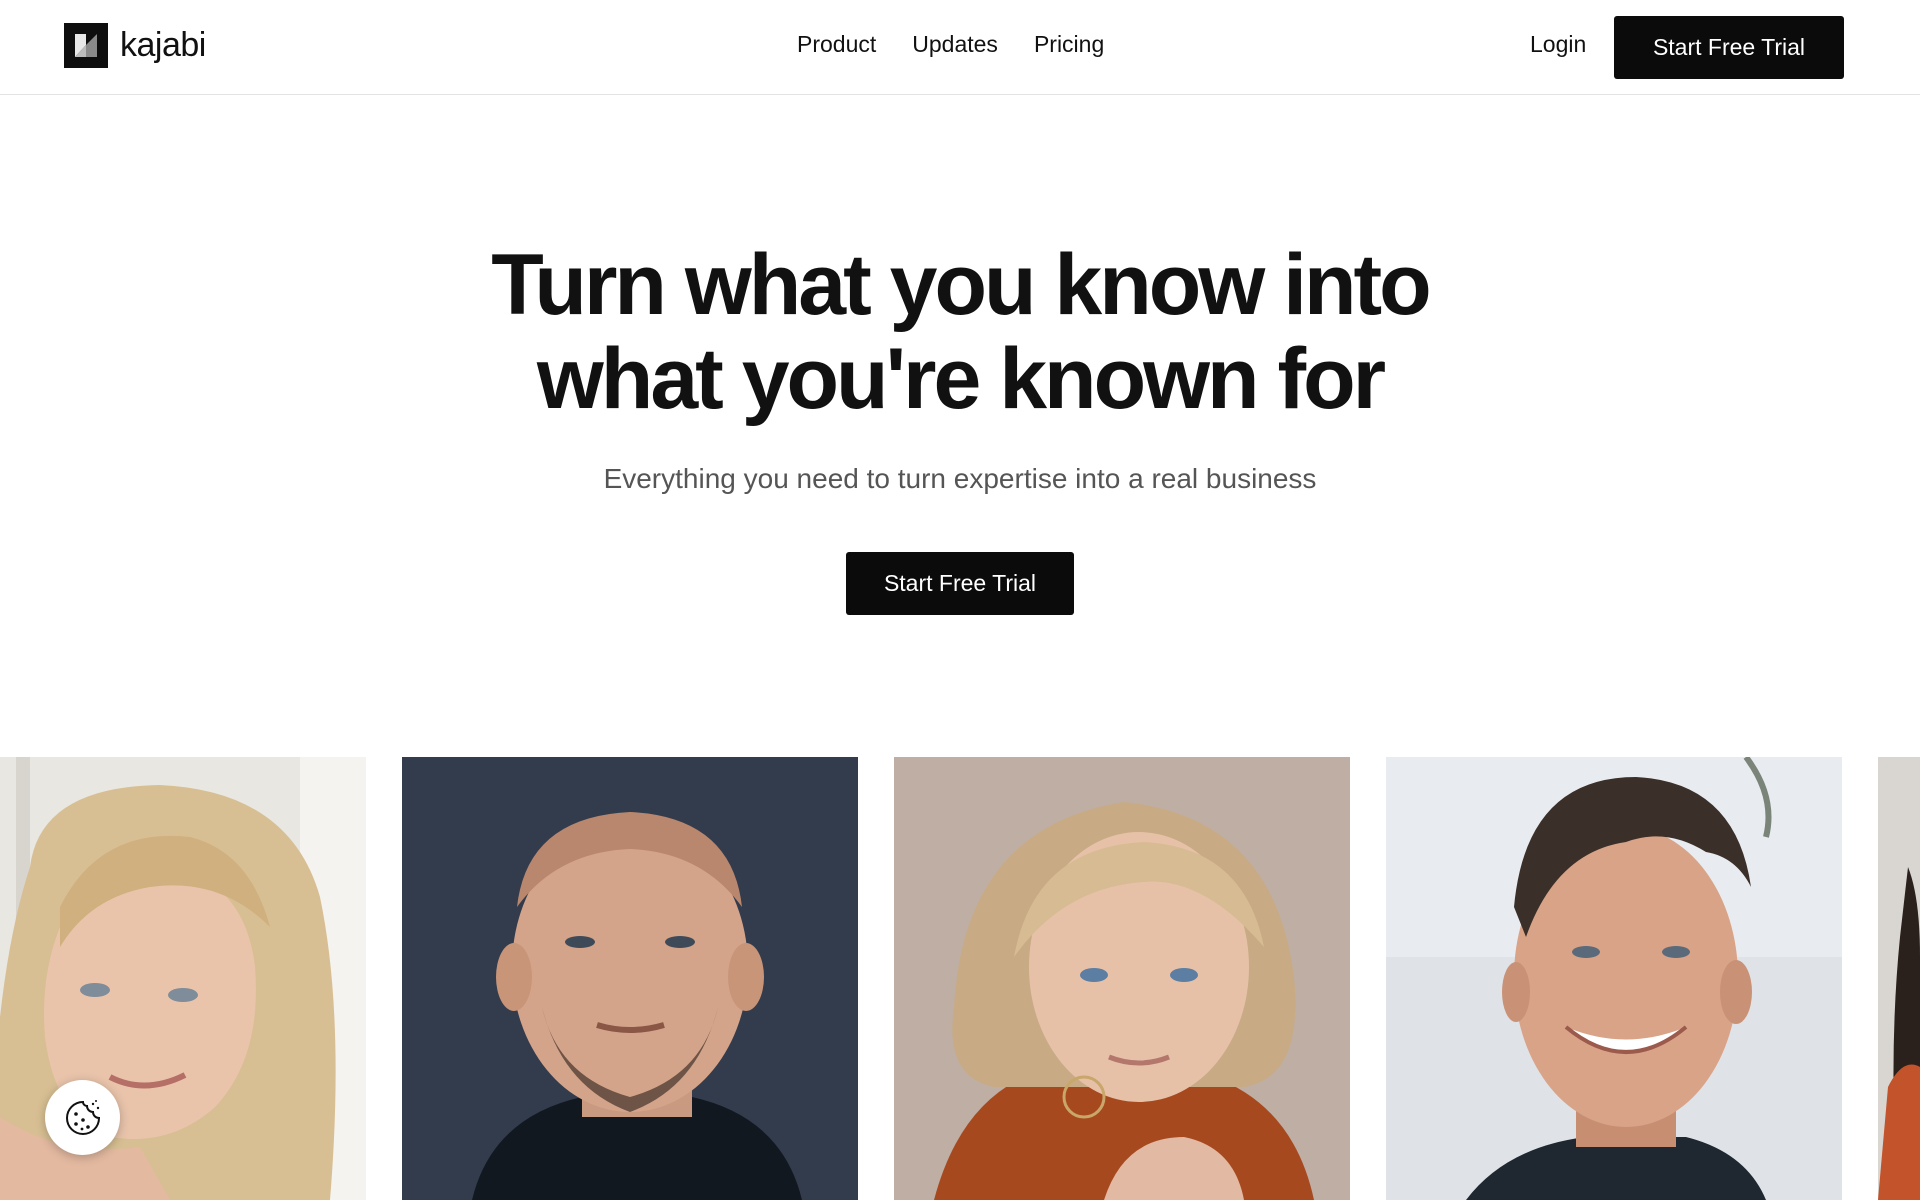  Describe the element at coordinates (961, 379) in the screenshot. I see `hero-title-line-2: what you're known for` at that location.